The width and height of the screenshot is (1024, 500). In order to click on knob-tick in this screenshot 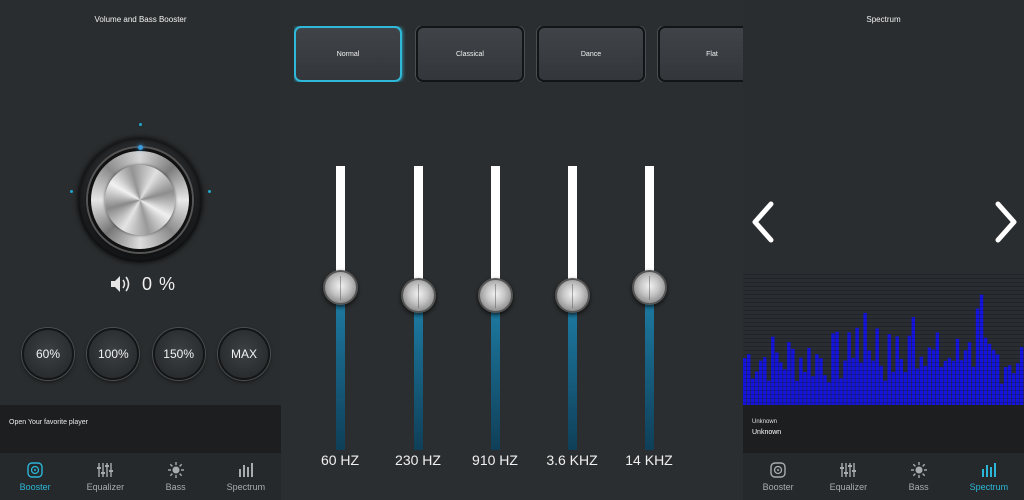, I will do `click(140, 124)`.